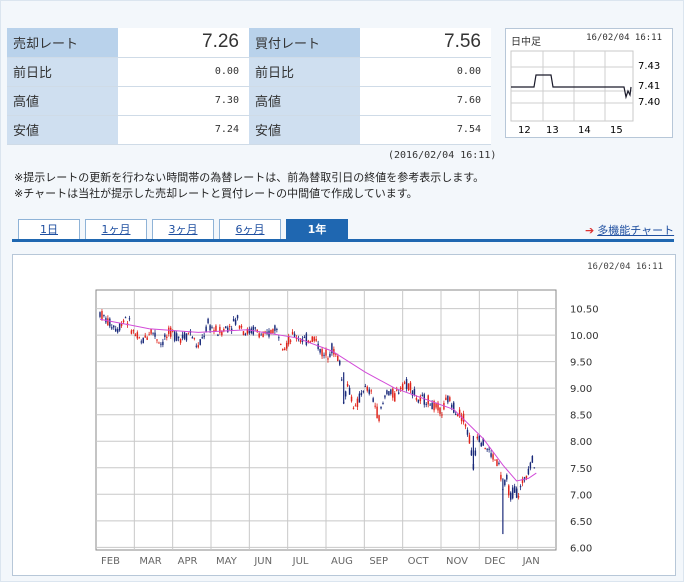  What do you see at coordinates (62, 43) in the screenshot?
I see `sell-rate-label: 売却レート` at bounding box center [62, 43].